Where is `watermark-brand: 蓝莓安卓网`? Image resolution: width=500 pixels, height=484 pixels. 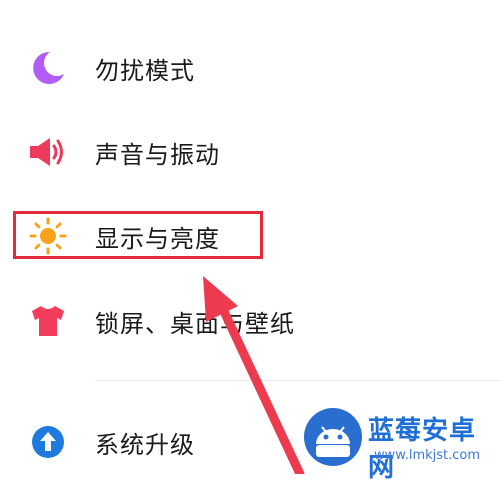 watermark-brand: 蓝莓安卓网 is located at coordinates (422, 449).